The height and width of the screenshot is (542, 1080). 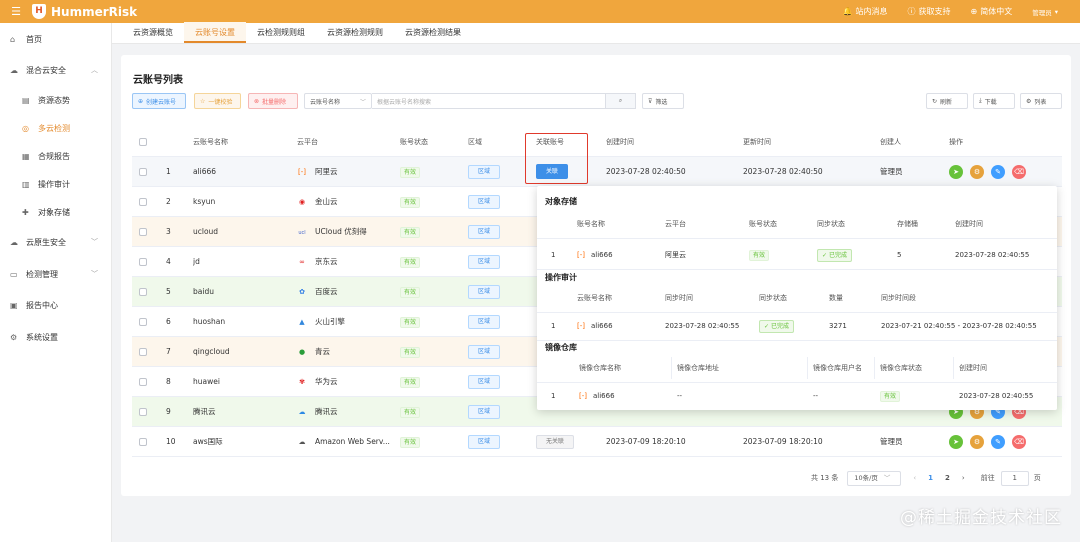 I want to click on column-divider, so click(x=874, y=368).